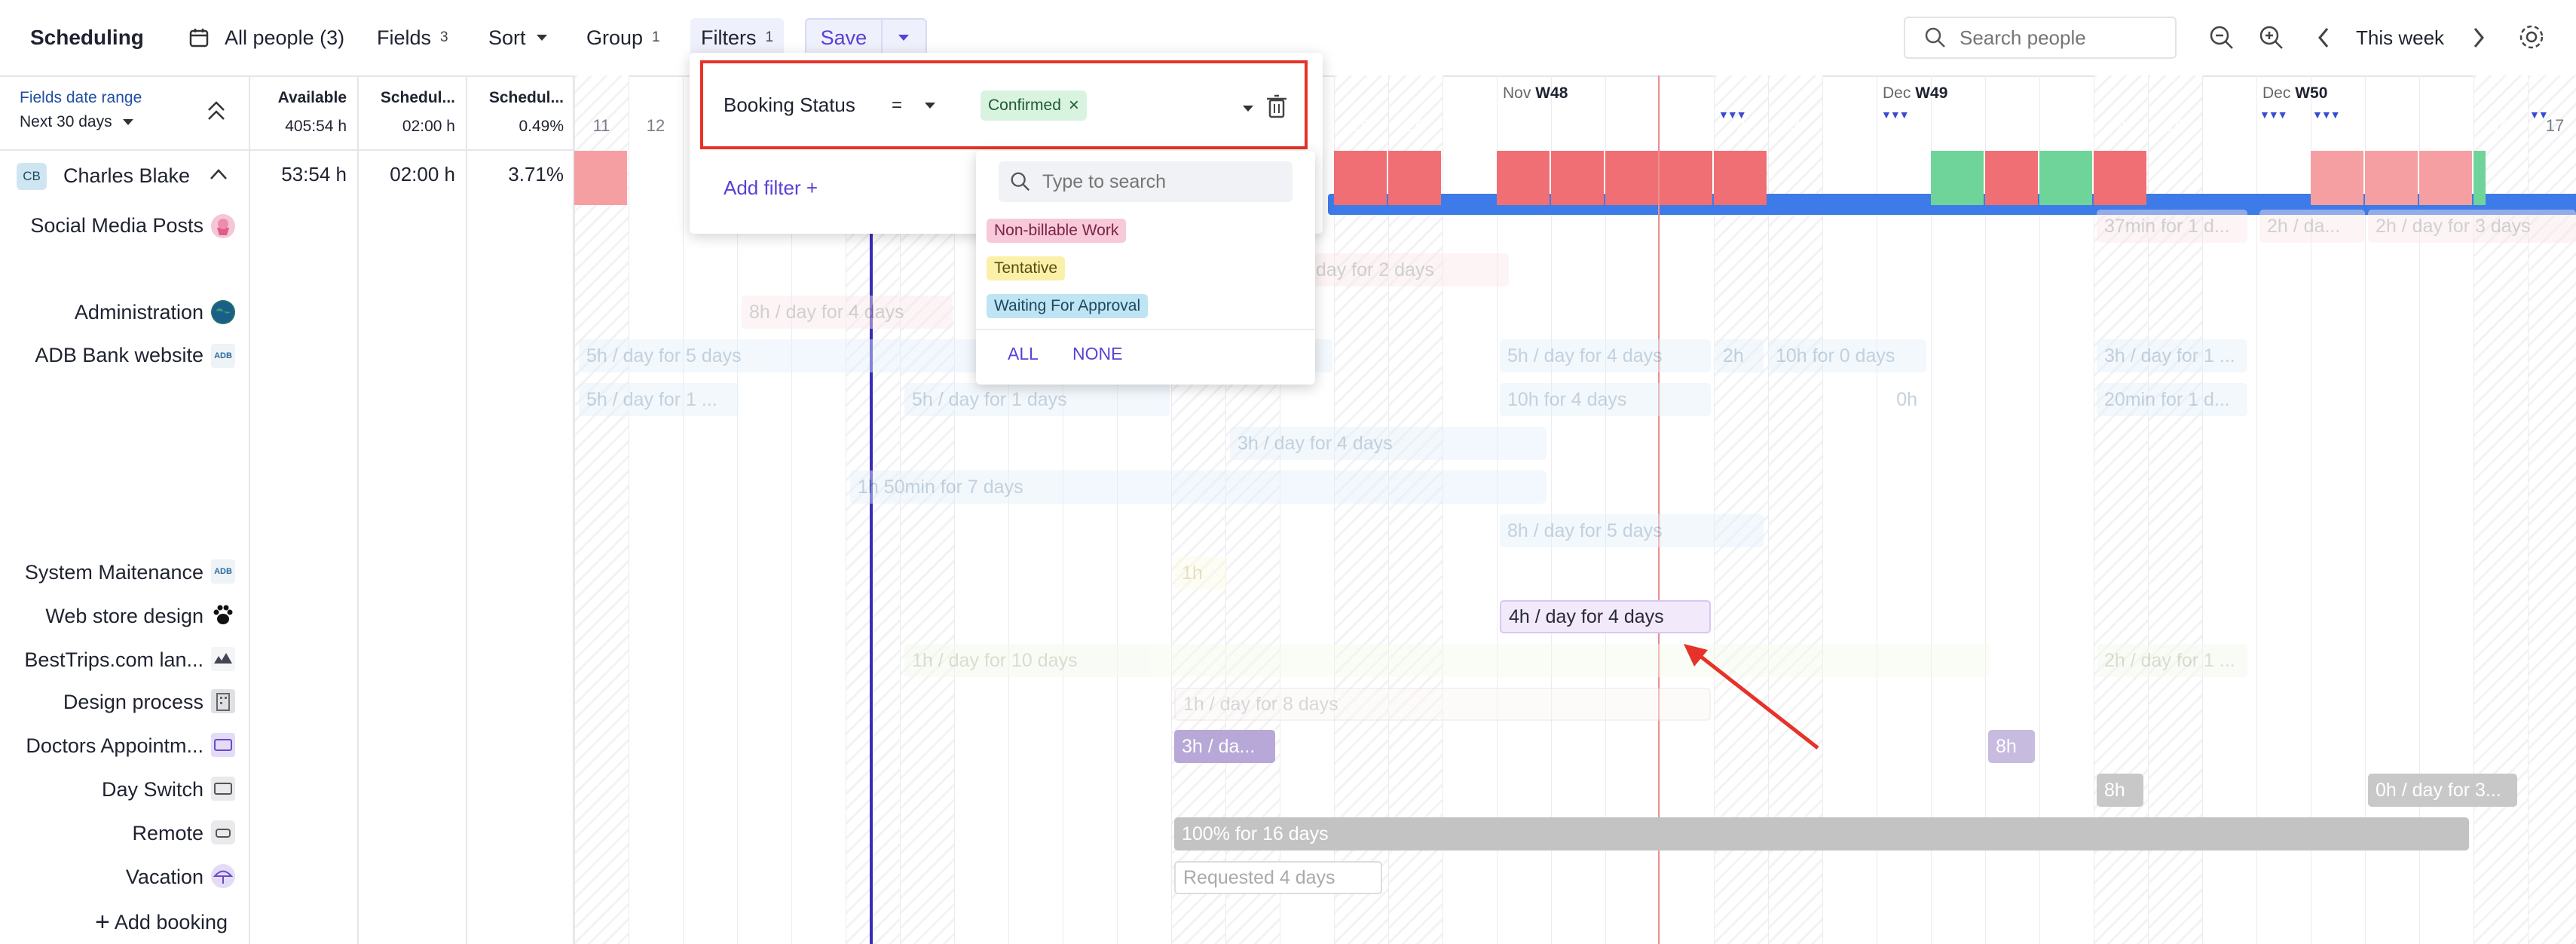  Describe the element at coordinates (223, 312) in the screenshot. I see `globe-icon` at that location.